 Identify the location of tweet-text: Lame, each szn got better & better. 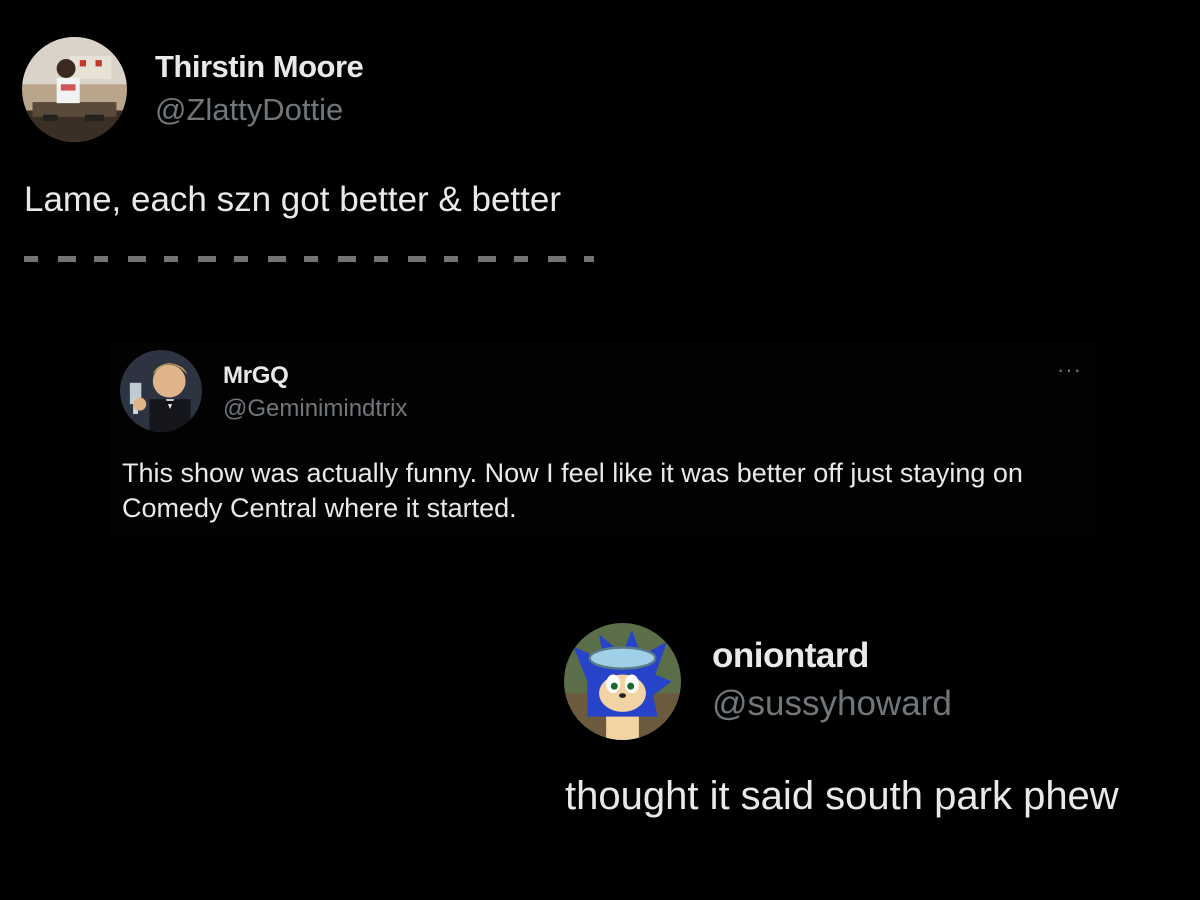
(292, 199).